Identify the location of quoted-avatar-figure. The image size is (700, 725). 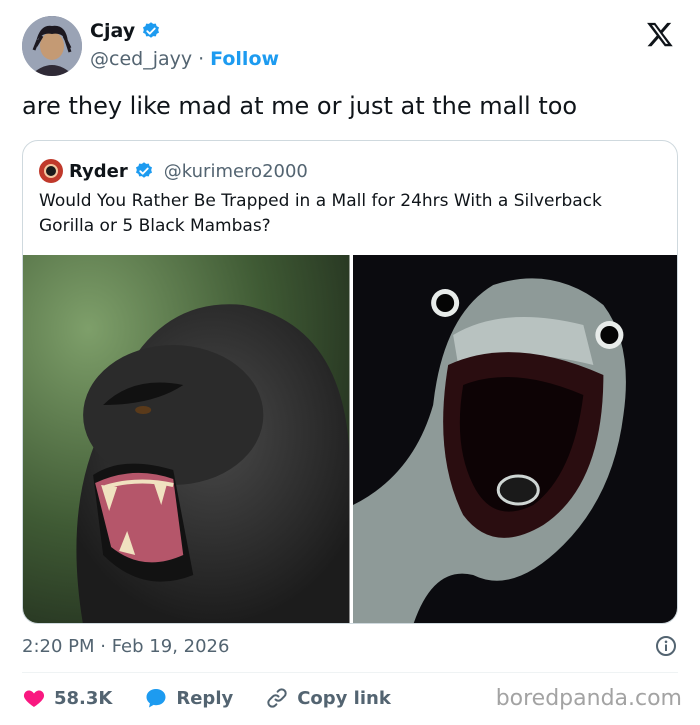
(51, 171).